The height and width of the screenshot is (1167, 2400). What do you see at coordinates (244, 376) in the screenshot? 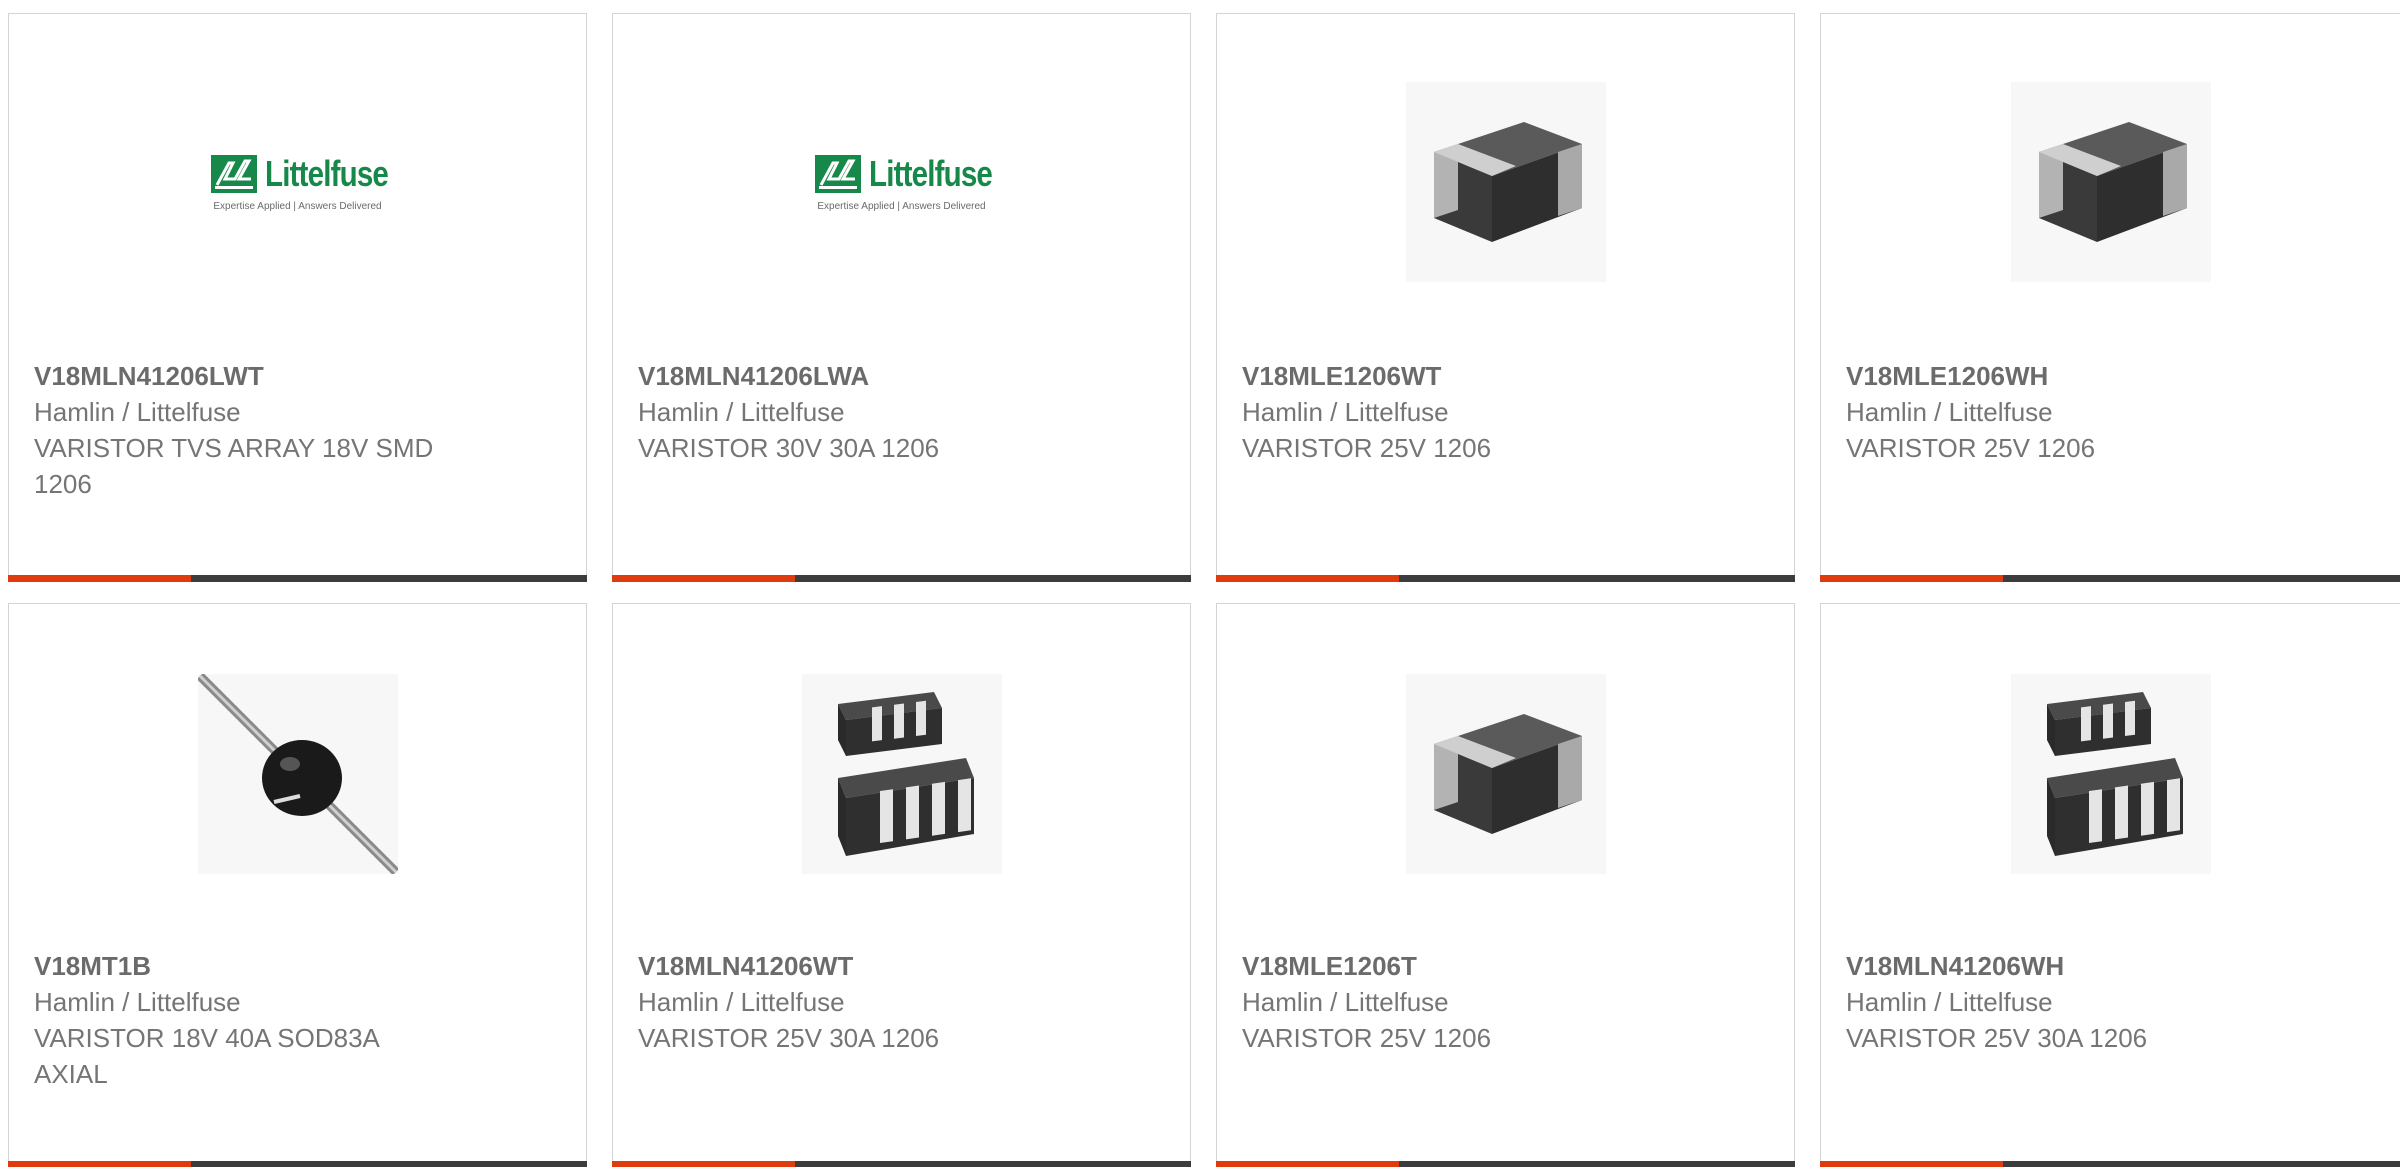
I see `part-number-link: V18MLN41206LWT` at bounding box center [244, 376].